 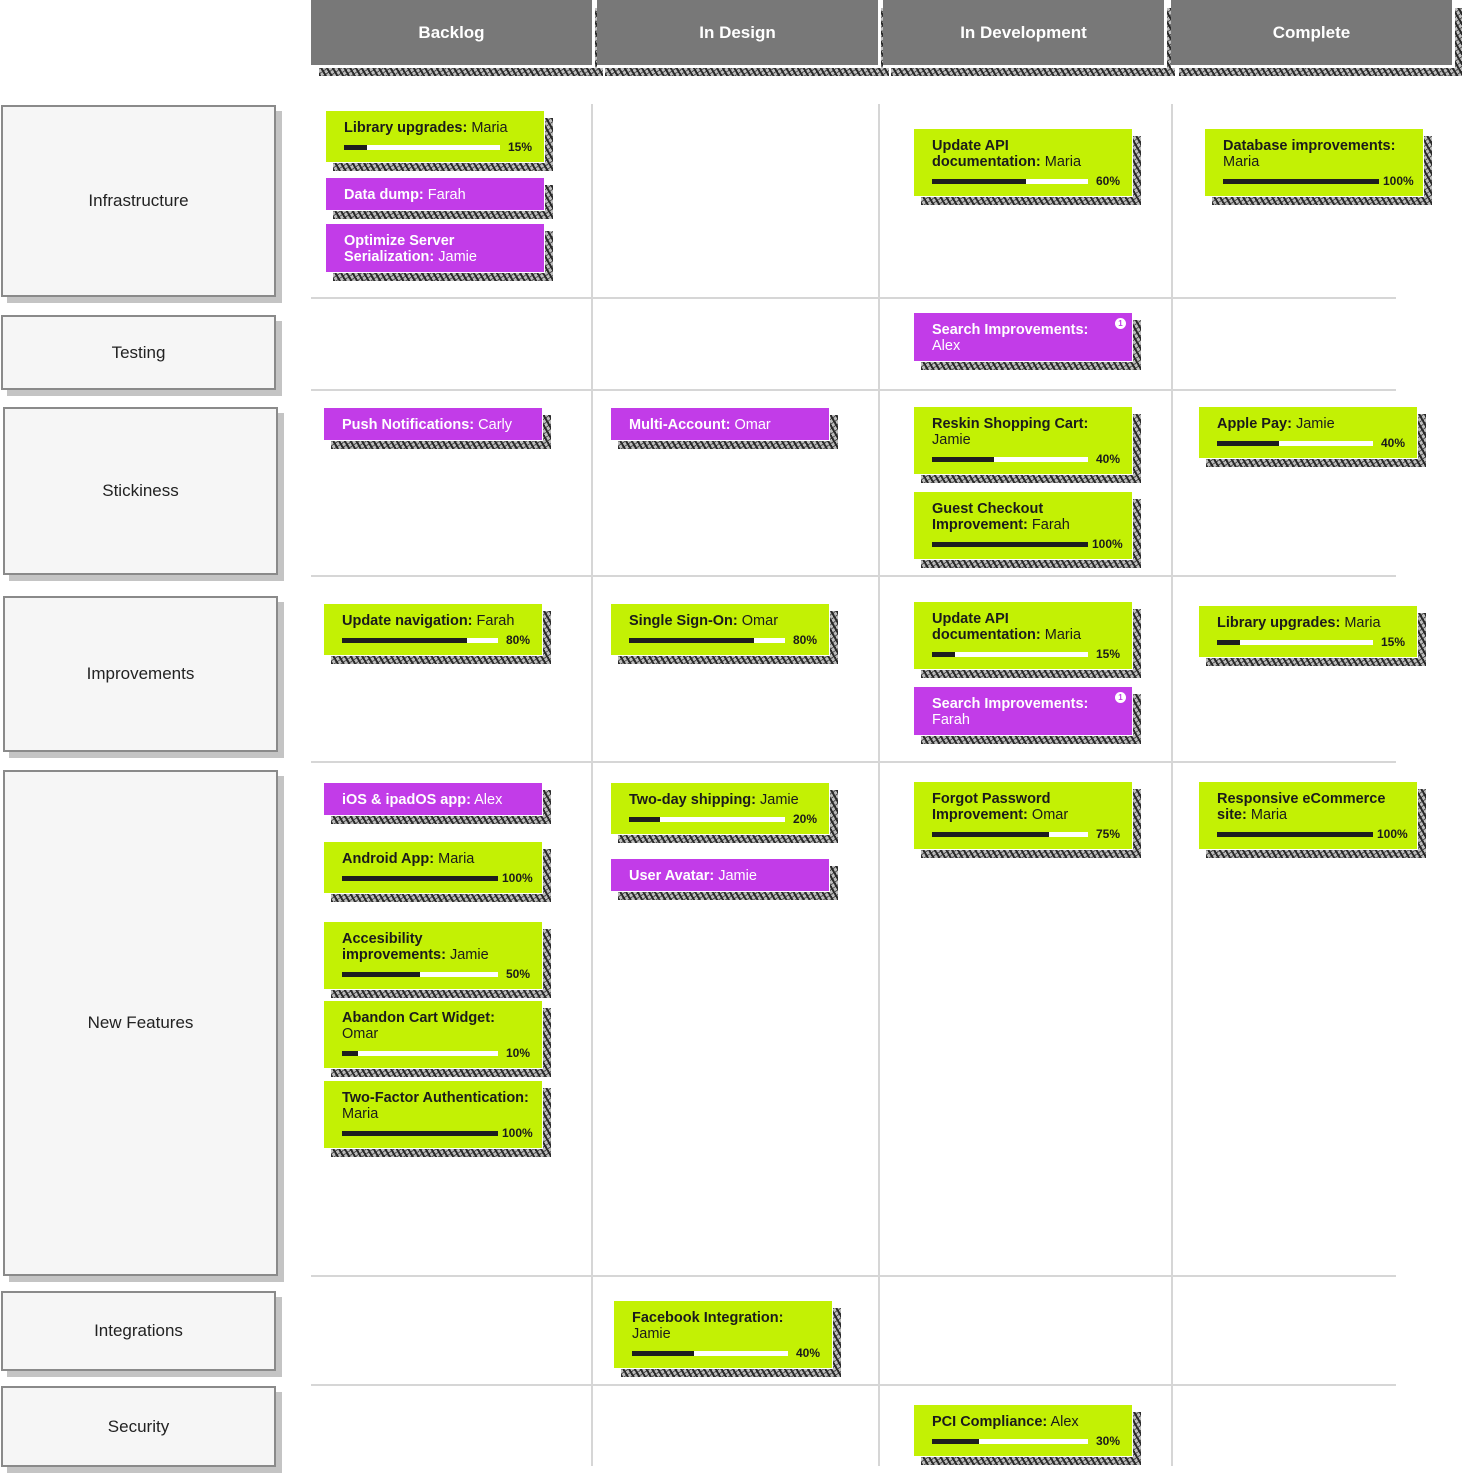 I want to click on task-card: Single Sign-On: Omar 80%, so click(x=724, y=633).